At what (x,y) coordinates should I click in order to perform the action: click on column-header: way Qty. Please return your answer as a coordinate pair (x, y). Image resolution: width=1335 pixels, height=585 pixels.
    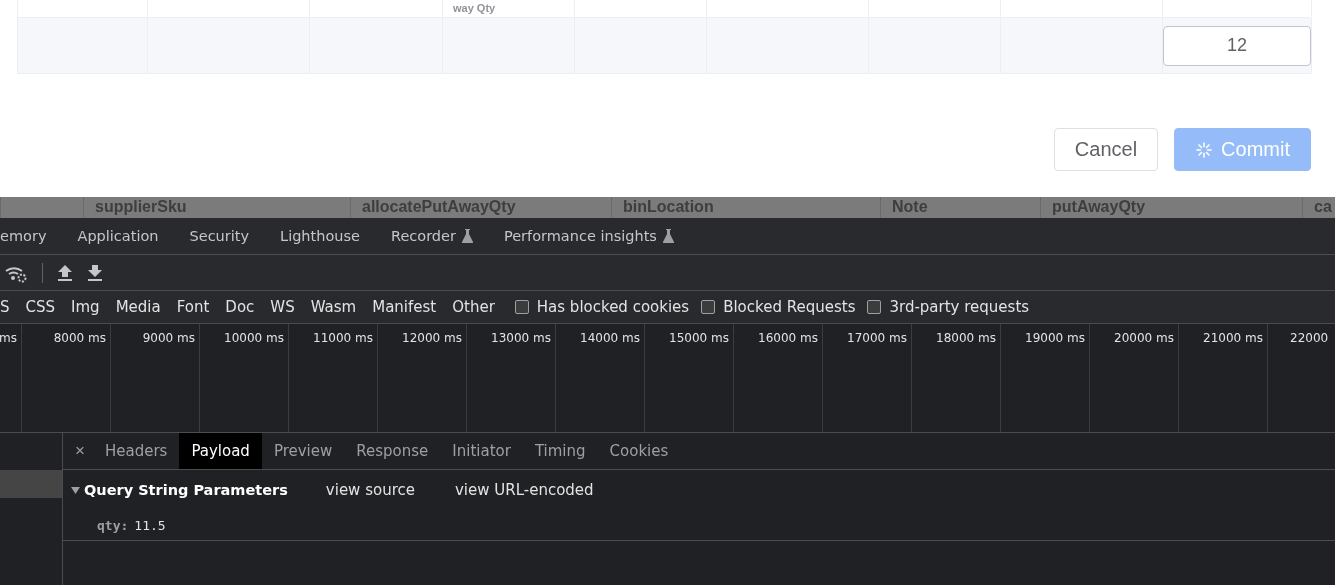
    Looking at the image, I should click on (474, 8).